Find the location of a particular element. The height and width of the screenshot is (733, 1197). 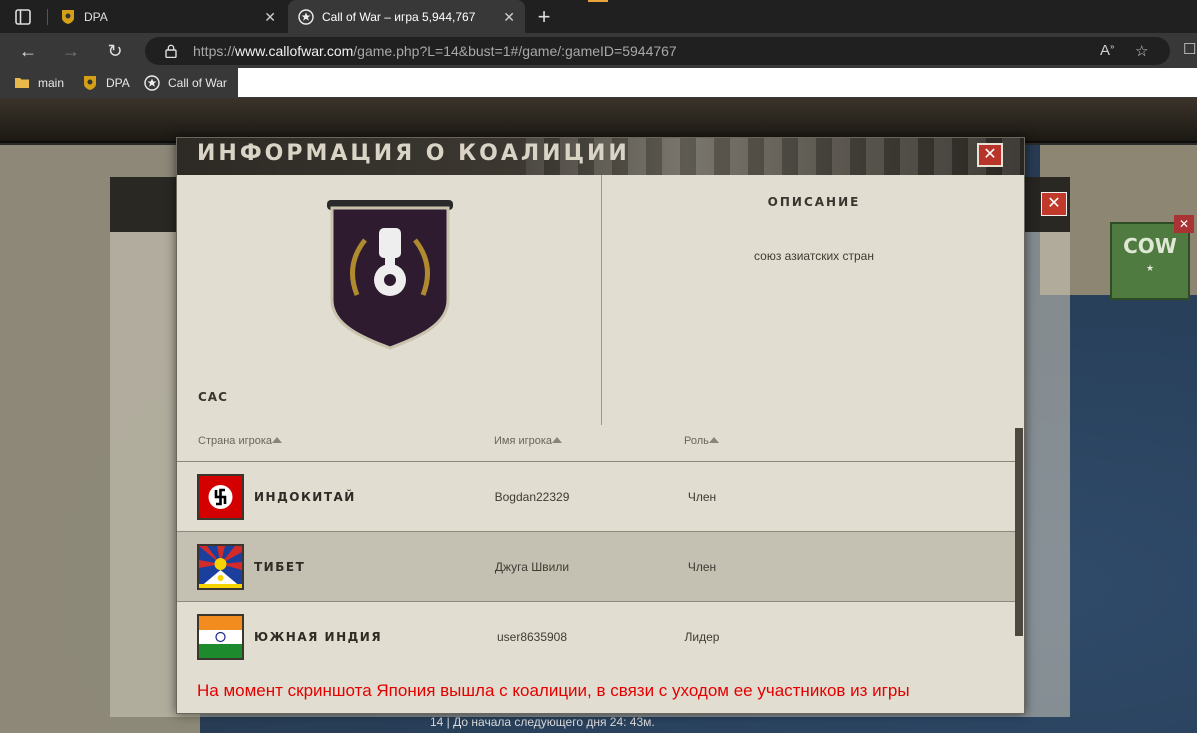

bookmark-call-of-war: Call of War is located at coordinates (185, 83).